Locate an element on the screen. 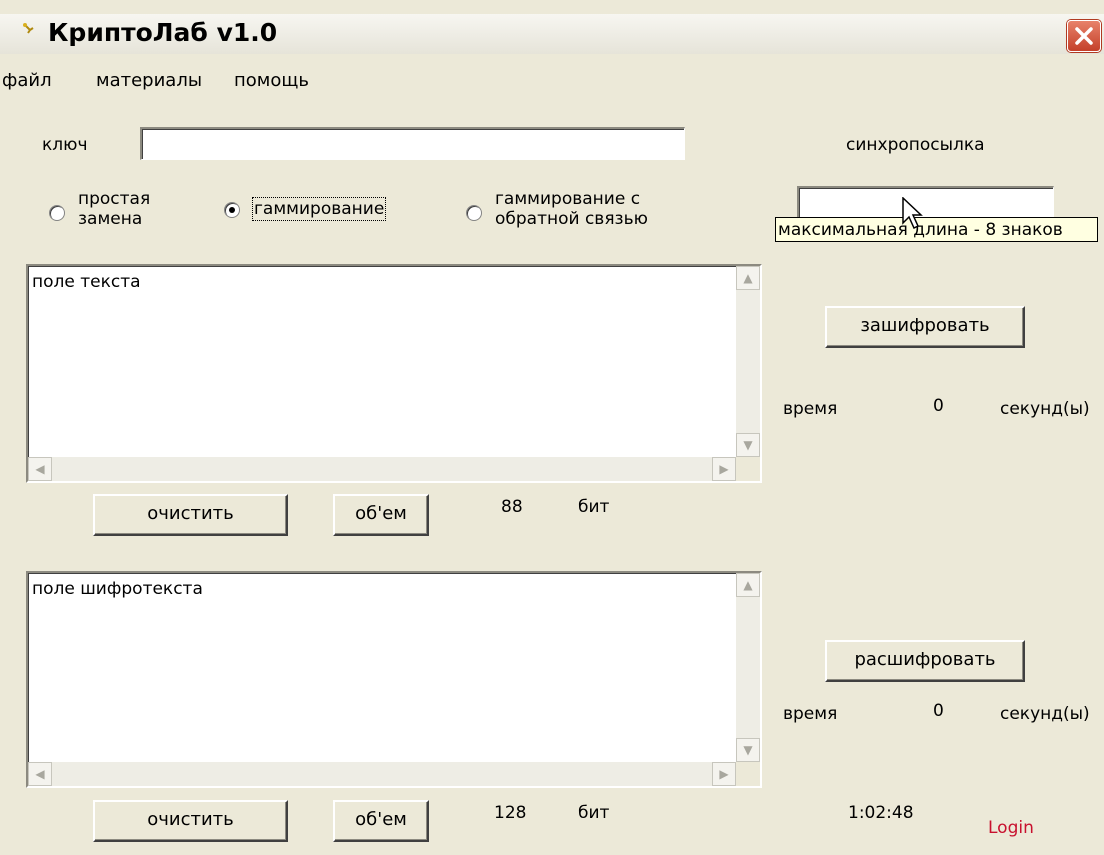 This screenshot has height=855, width=1104. plaintext-vscroll: ▲ ▼ is located at coordinates (748, 361).